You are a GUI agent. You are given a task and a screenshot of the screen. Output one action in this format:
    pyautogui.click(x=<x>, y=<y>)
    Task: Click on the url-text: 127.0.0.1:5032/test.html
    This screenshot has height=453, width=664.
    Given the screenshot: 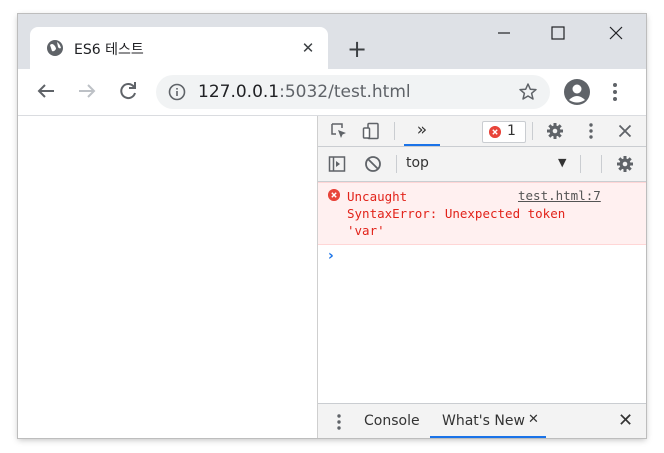 What is the action you would take?
    pyautogui.click(x=304, y=92)
    